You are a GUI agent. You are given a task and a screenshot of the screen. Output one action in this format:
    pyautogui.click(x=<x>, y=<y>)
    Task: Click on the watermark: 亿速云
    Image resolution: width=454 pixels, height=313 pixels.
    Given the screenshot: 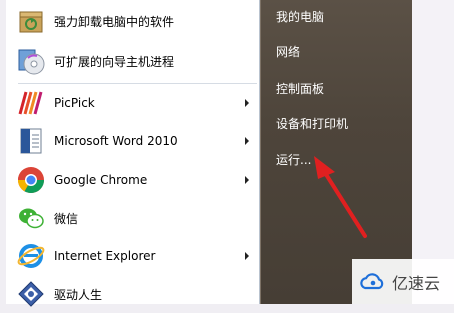 What is the action you would take?
    pyautogui.click(x=403, y=281)
    